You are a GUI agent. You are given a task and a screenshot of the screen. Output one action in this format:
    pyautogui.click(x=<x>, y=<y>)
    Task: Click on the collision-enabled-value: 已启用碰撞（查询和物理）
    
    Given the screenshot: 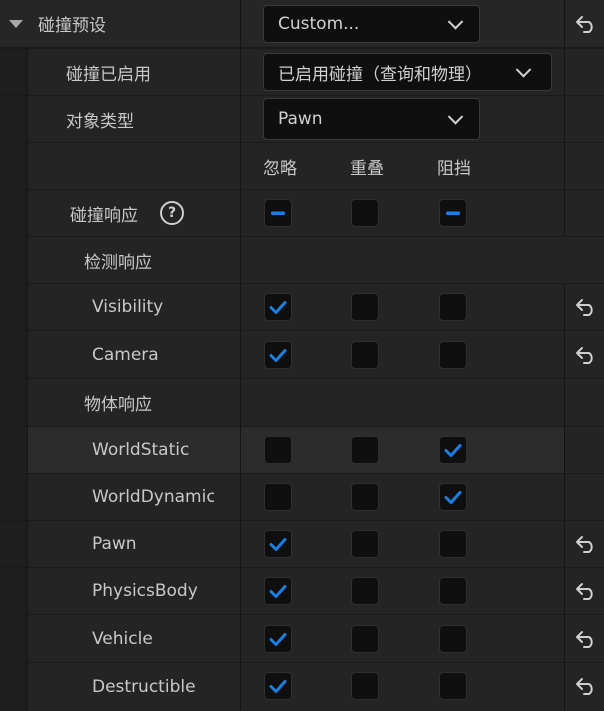 What is the action you would take?
    pyautogui.click(x=380, y=74)
    